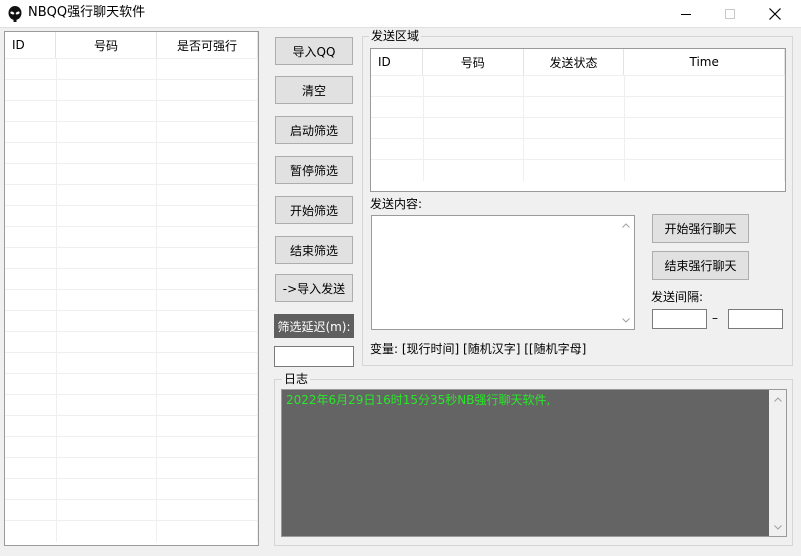 The height and width of the screenshot is (556, 801). What do you see at coordinates (755, 319) in the screenshot?
I see `send-interval-to-input` at bounding box center [755, 319].